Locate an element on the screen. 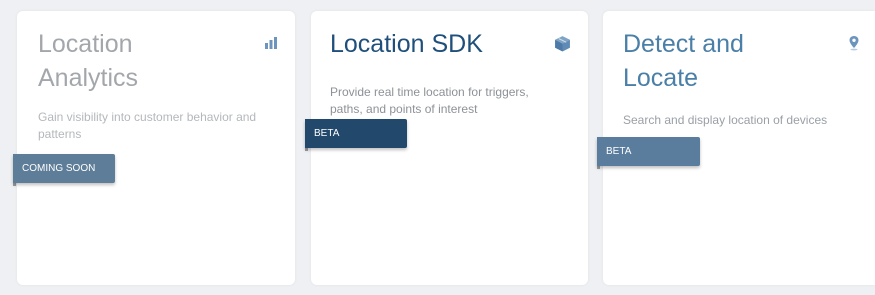  card-title: Location Analytics is located at coordinates (88, 61).